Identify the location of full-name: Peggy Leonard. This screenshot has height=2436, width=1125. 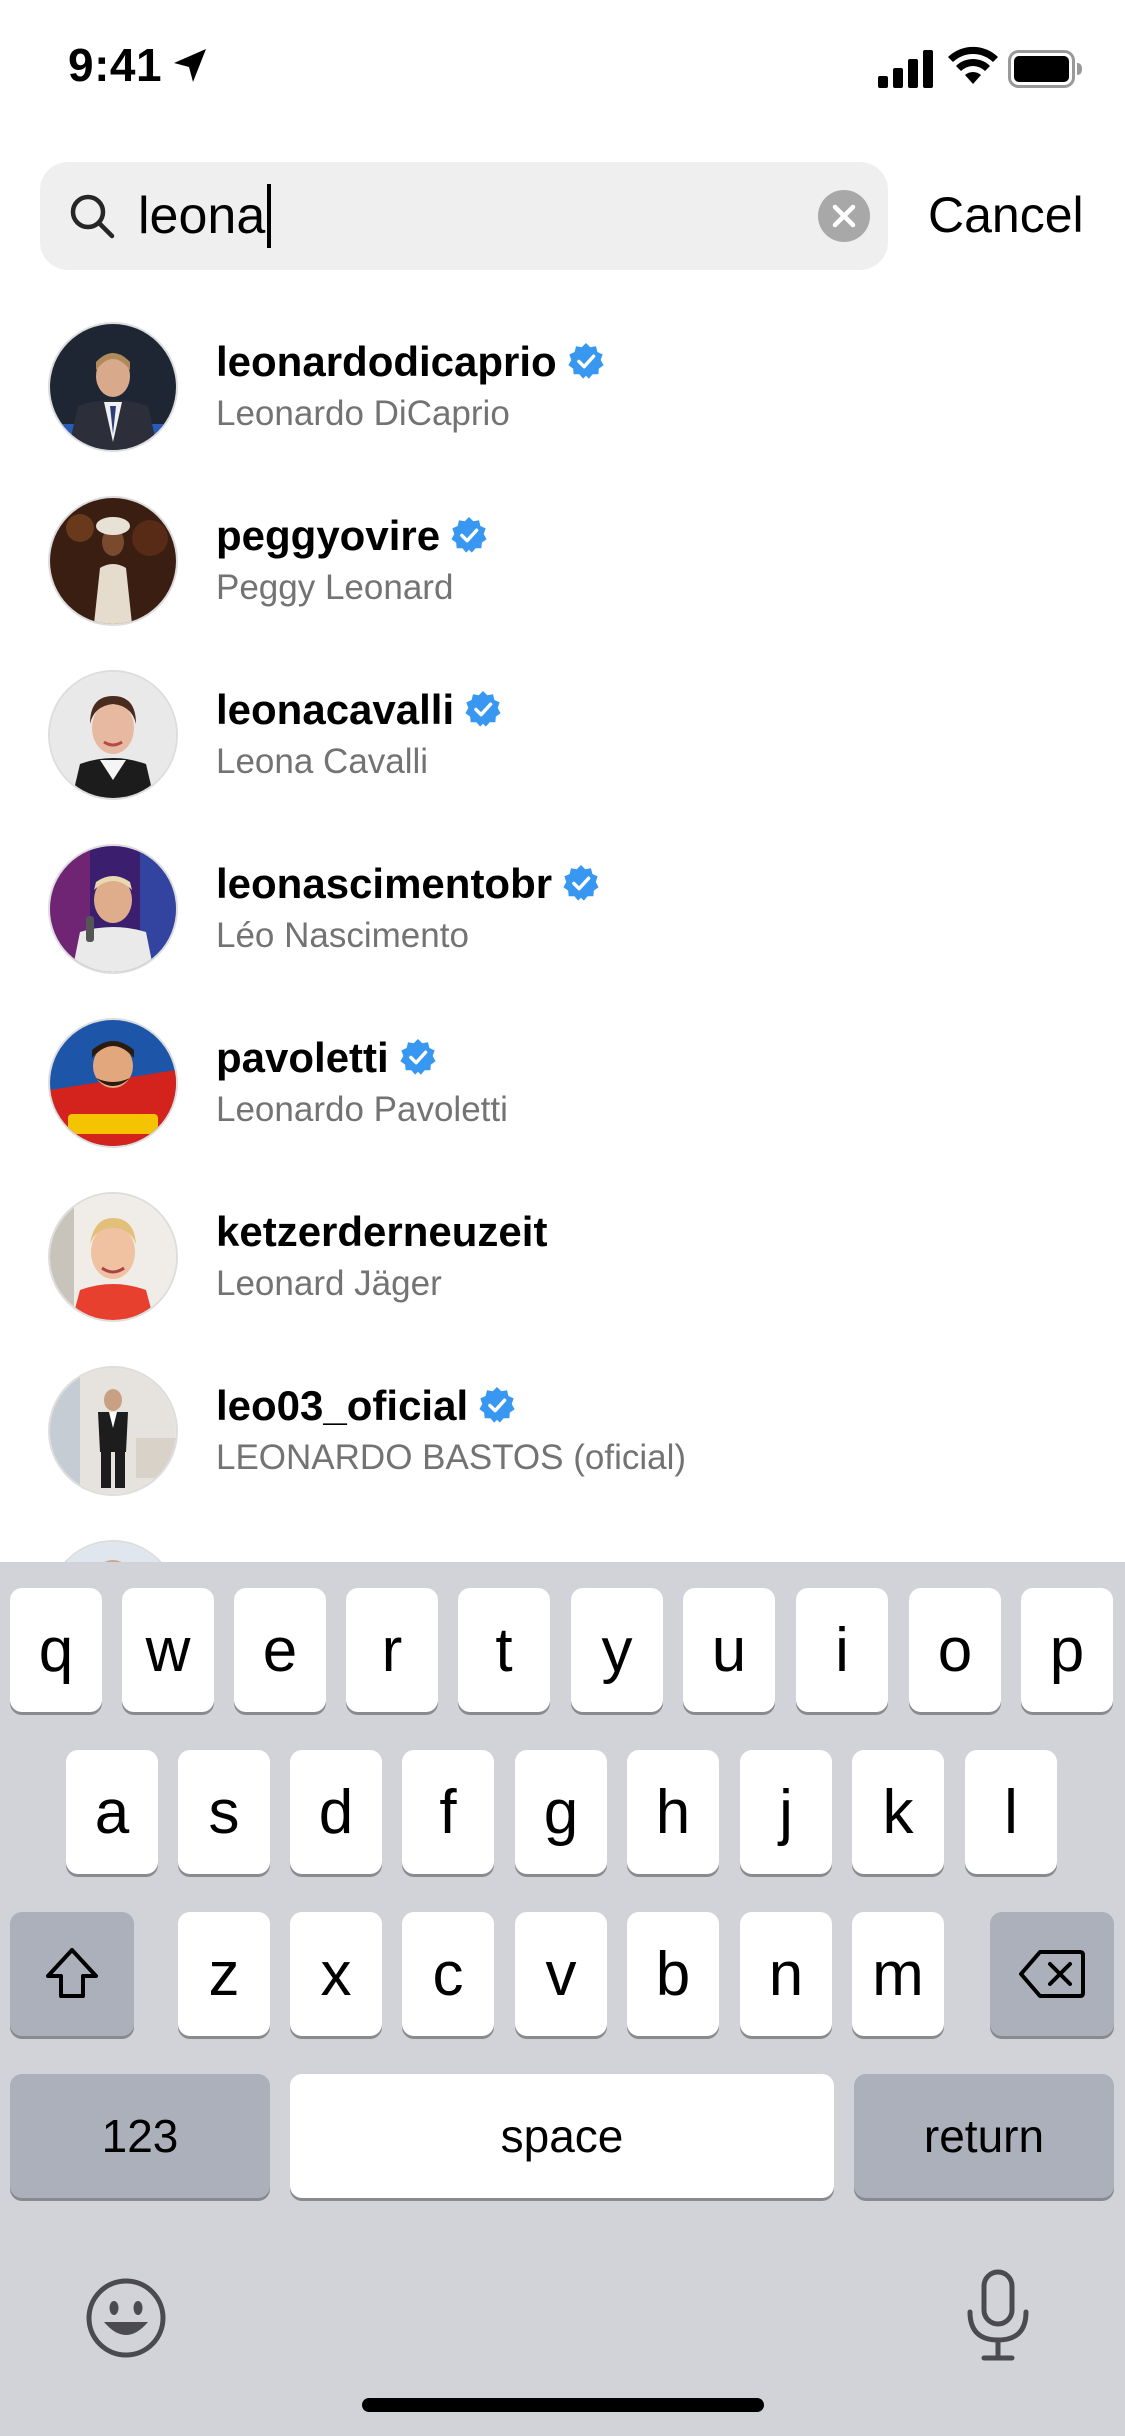
(335, 587).